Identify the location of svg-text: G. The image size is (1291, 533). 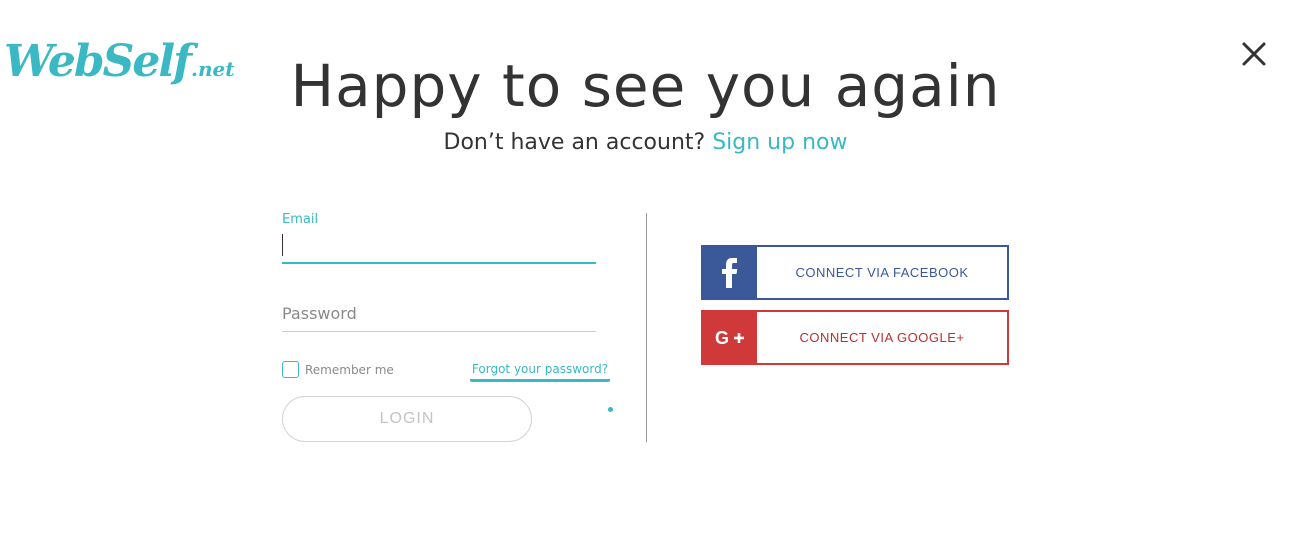
(722, 338).